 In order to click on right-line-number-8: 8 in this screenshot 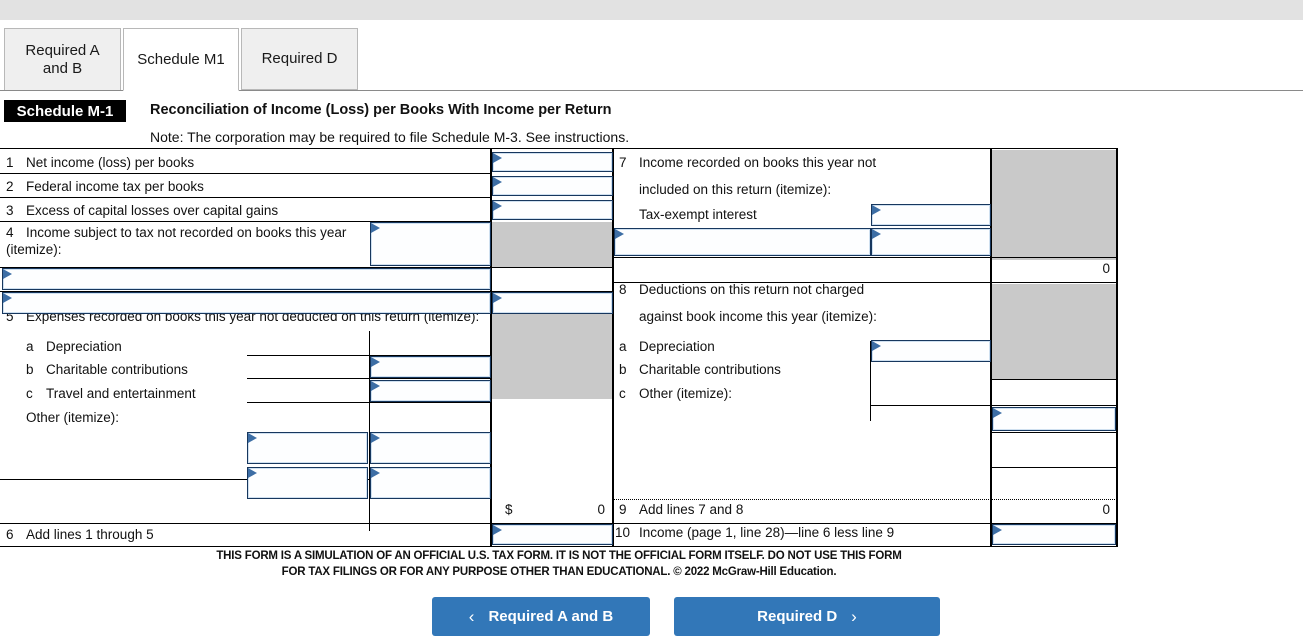, I will do `click(623, 289)`.